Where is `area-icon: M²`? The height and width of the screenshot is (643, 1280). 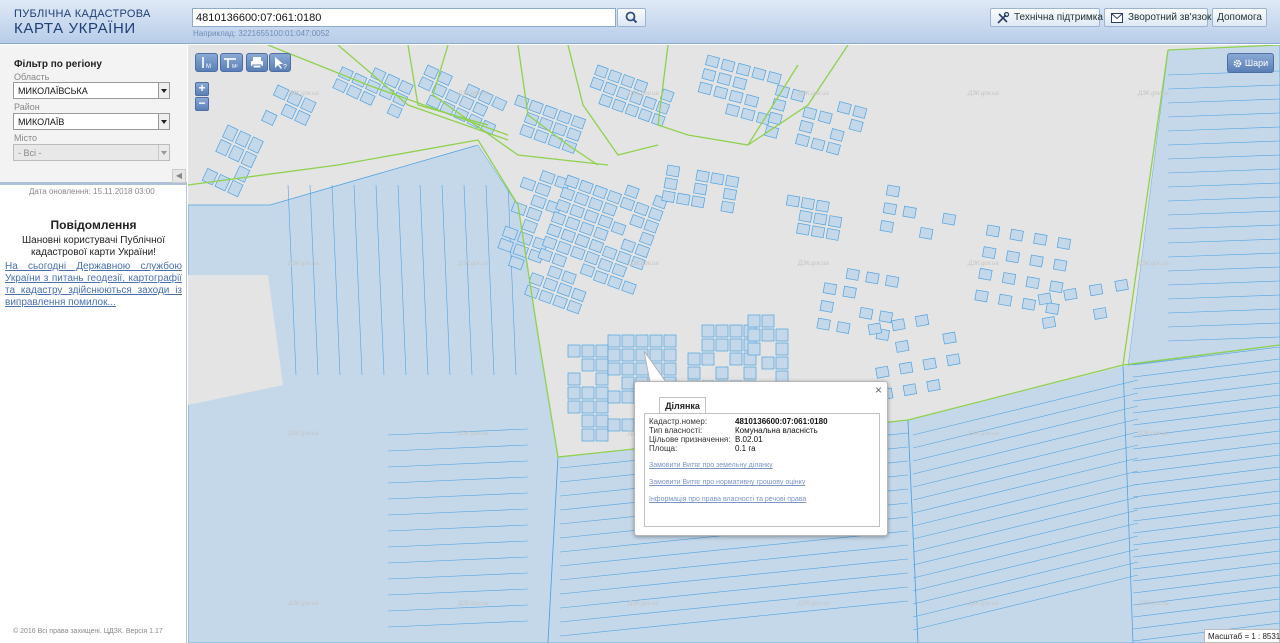 area-icon: M² is located at coordinates (231, 64).